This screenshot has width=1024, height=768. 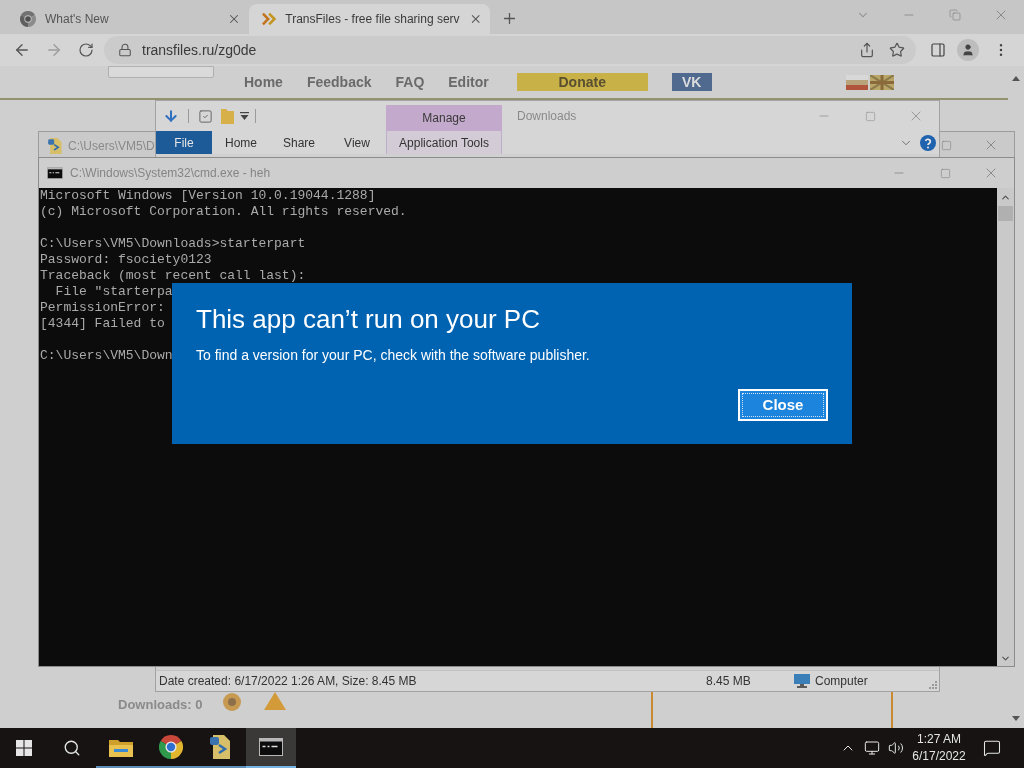 What do you see at coordinates (288, 681) in the screenshot?
I see `file-details-text: Date created: 6/17/2022 1:26 AM, Size: 8.45 MB` at bounding box center [288, 681].